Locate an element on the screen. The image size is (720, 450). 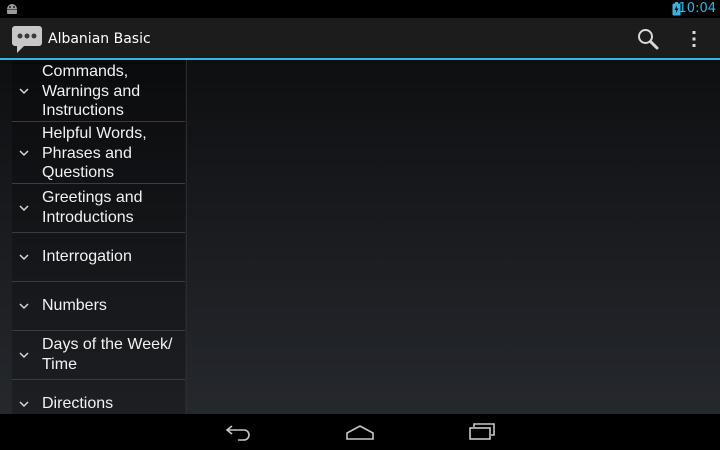
category-label: Greetings and Introductions is located at coordinates (92, 207).